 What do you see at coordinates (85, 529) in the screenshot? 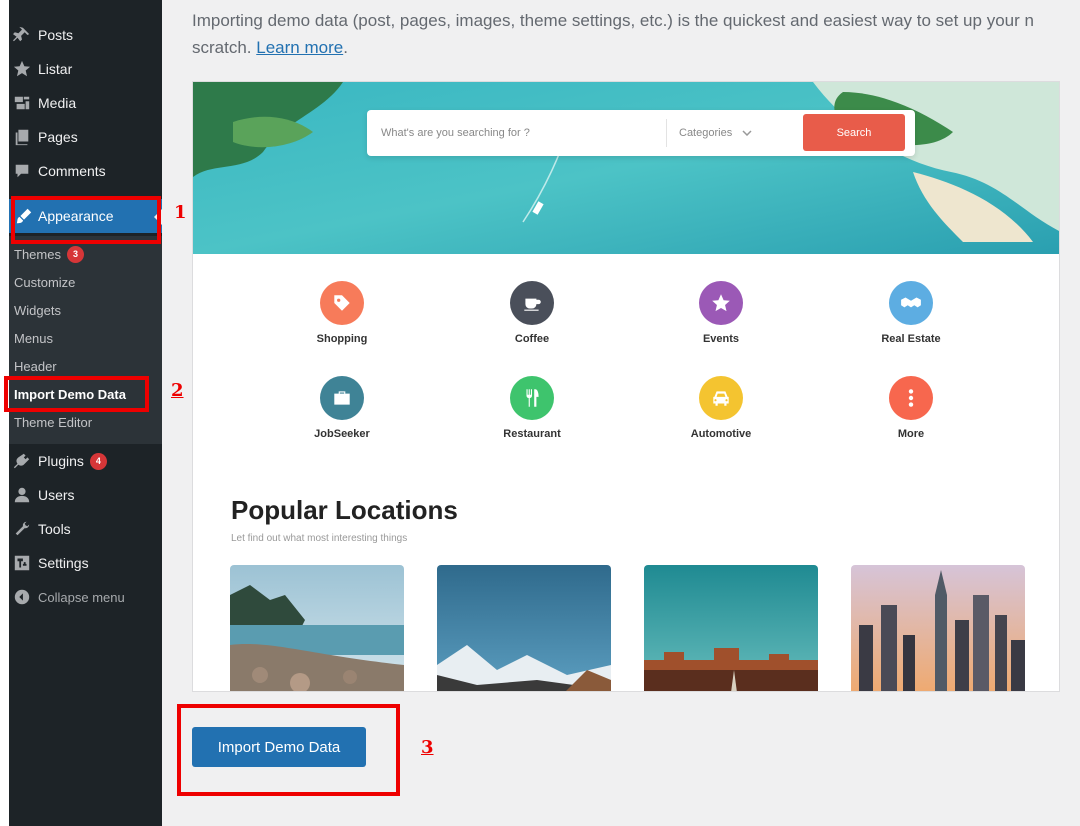
I see `menu-item-tools: Tools` at bounding box center [85, 529].